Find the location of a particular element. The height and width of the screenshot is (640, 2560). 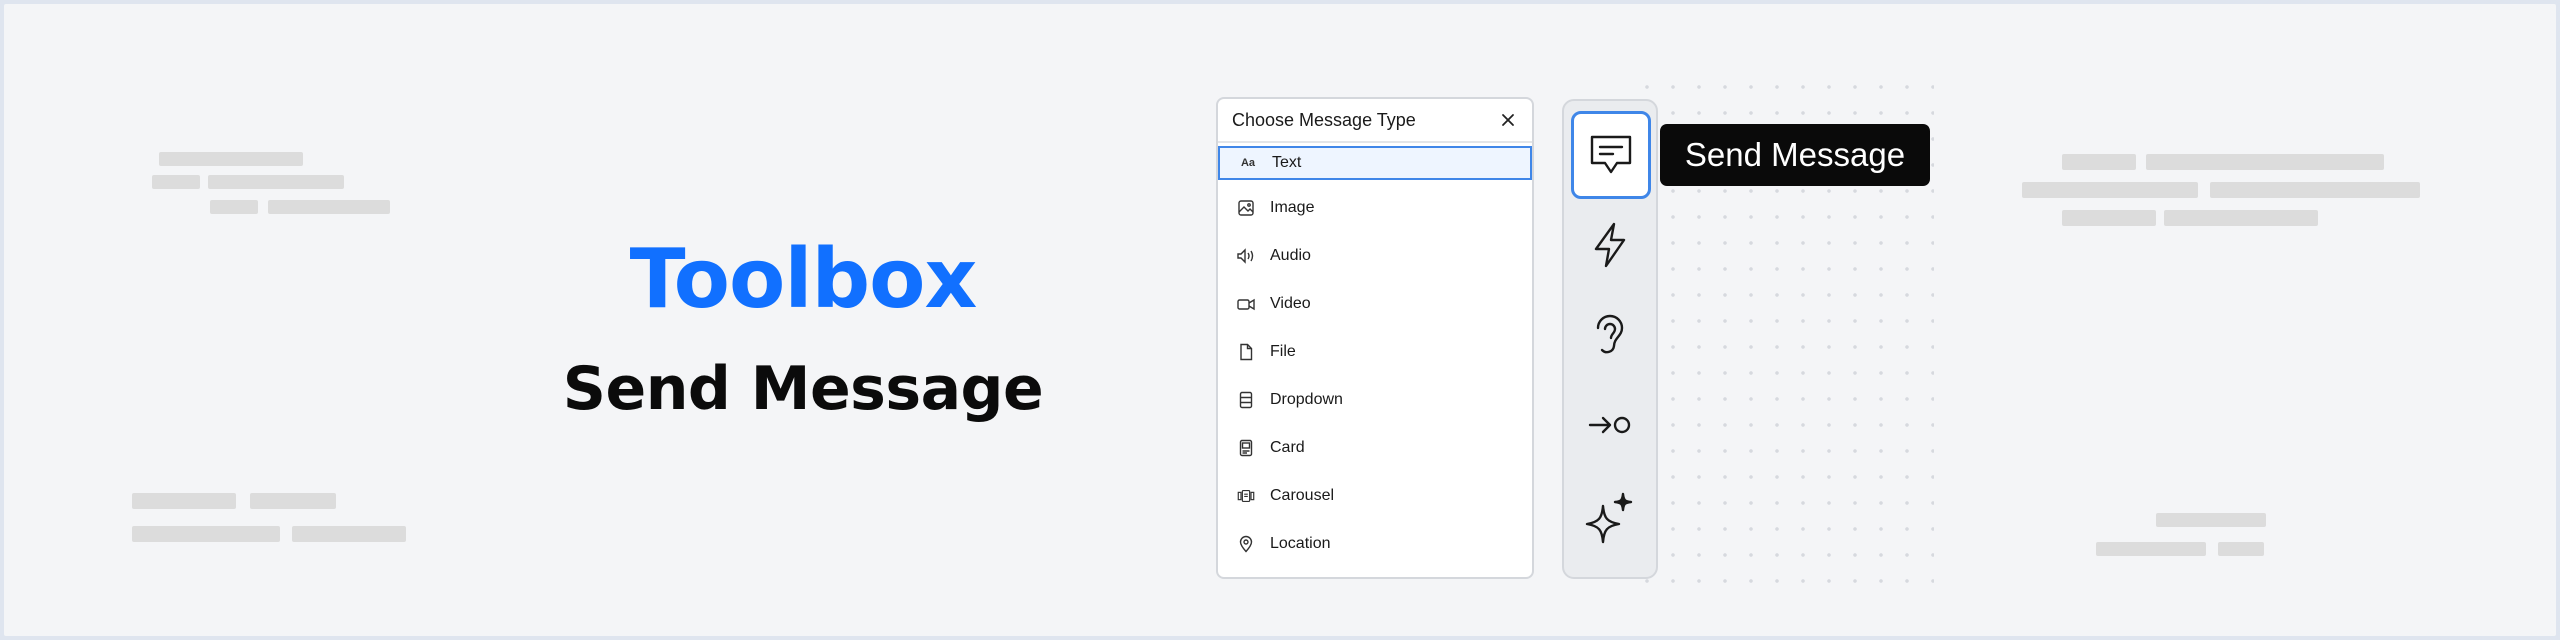

audio-icon is located at coordinates (1246, 256).